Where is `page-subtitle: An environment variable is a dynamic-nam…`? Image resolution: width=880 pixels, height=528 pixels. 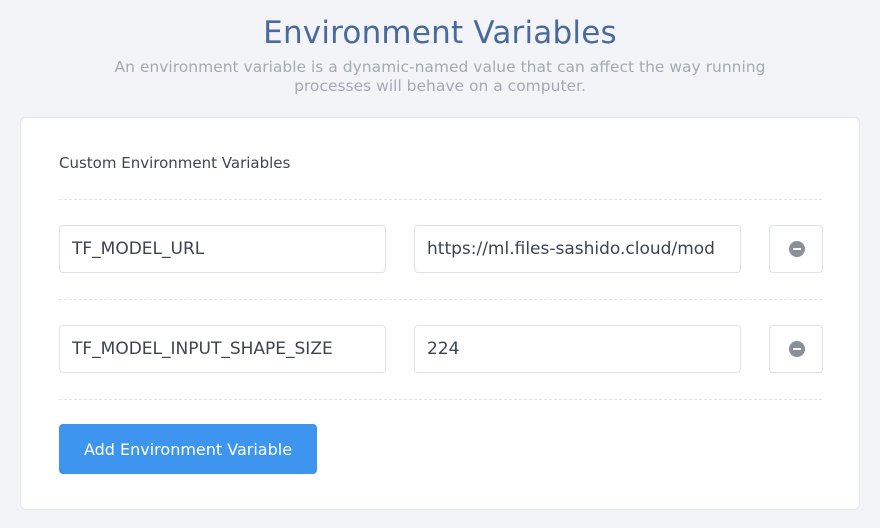 page-subtitle: An environment variable is a dynamic-nam… is located at coordinates (440, 76).